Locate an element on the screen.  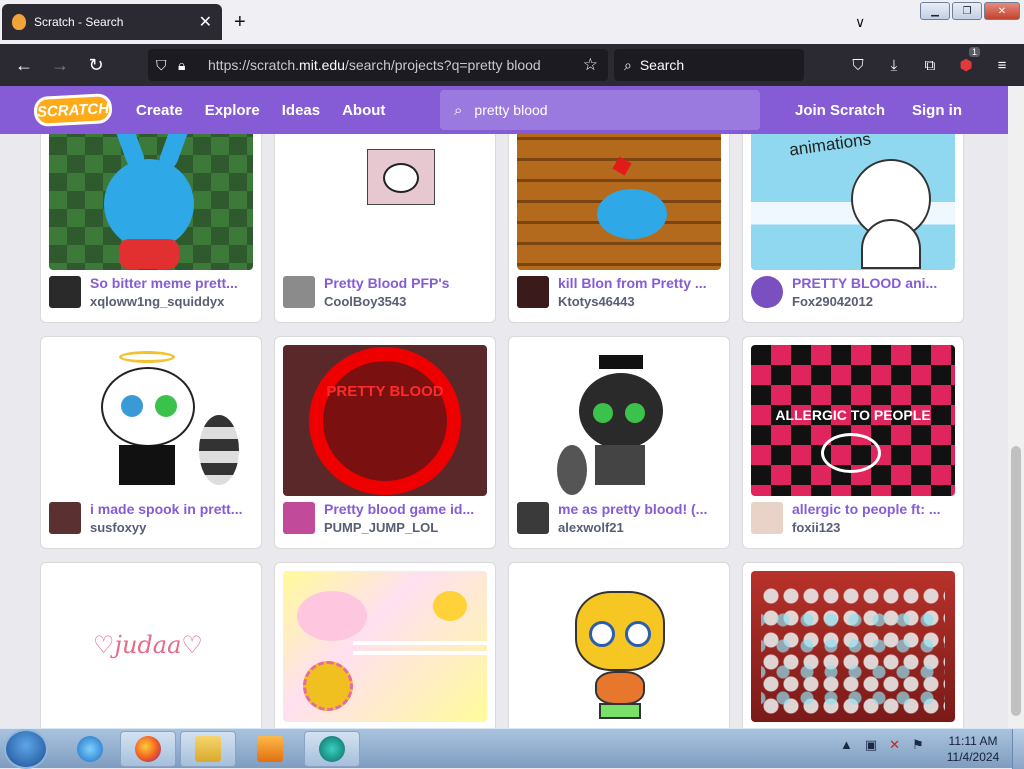
show-hidden-icons: ▲ is located at coordinates (846, 745).